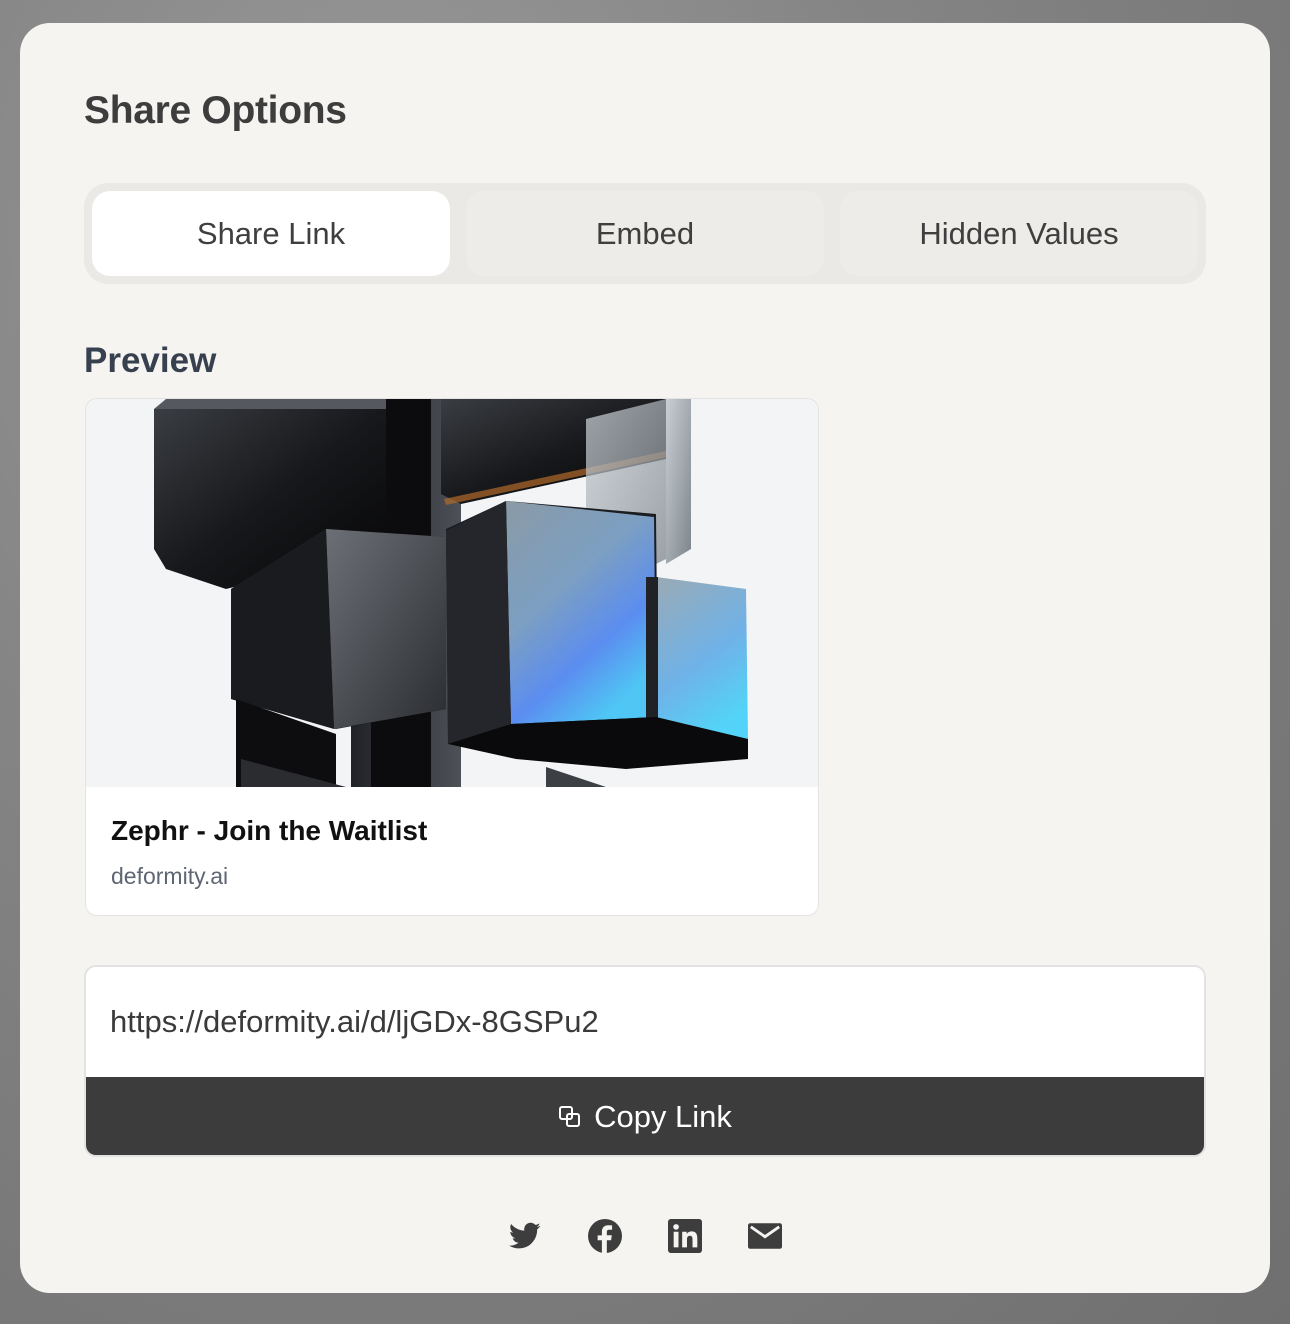 The width and height of the screenshot is (1290, 1324). Describe the element at coordinates (525, 1236) in the screenshot. I see `twitter-icon` at that location.